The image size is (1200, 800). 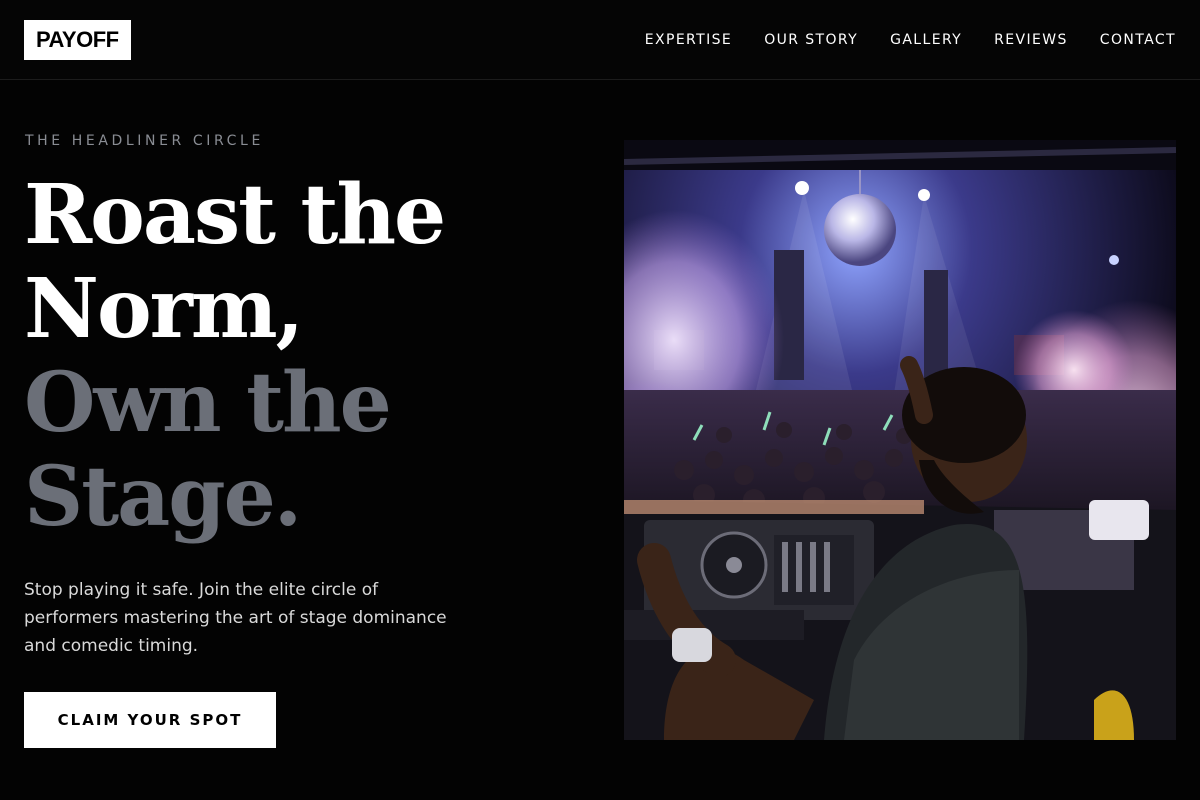 I want to click on nav-link-our-story: OUR STORY, so click(x=811, y=40).